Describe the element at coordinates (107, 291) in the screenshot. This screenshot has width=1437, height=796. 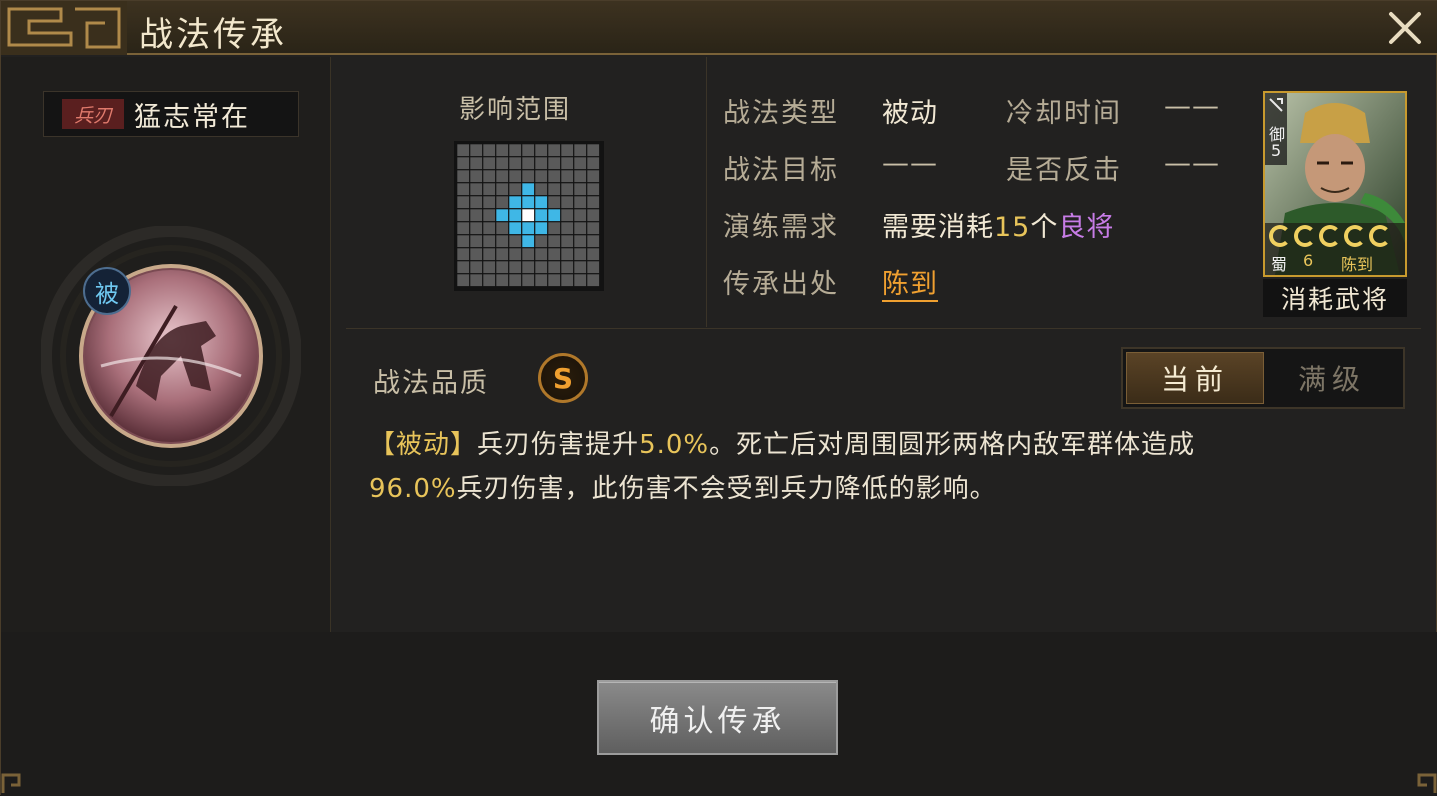
I see `passive-badge: 被` at that location.